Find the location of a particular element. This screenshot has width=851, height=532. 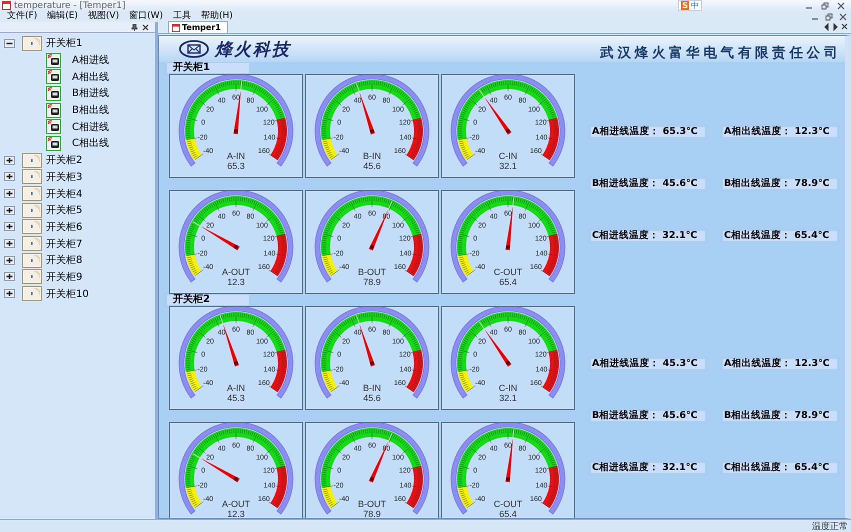

tree-item: 开关柜2 is located at coordinates (64, 160).